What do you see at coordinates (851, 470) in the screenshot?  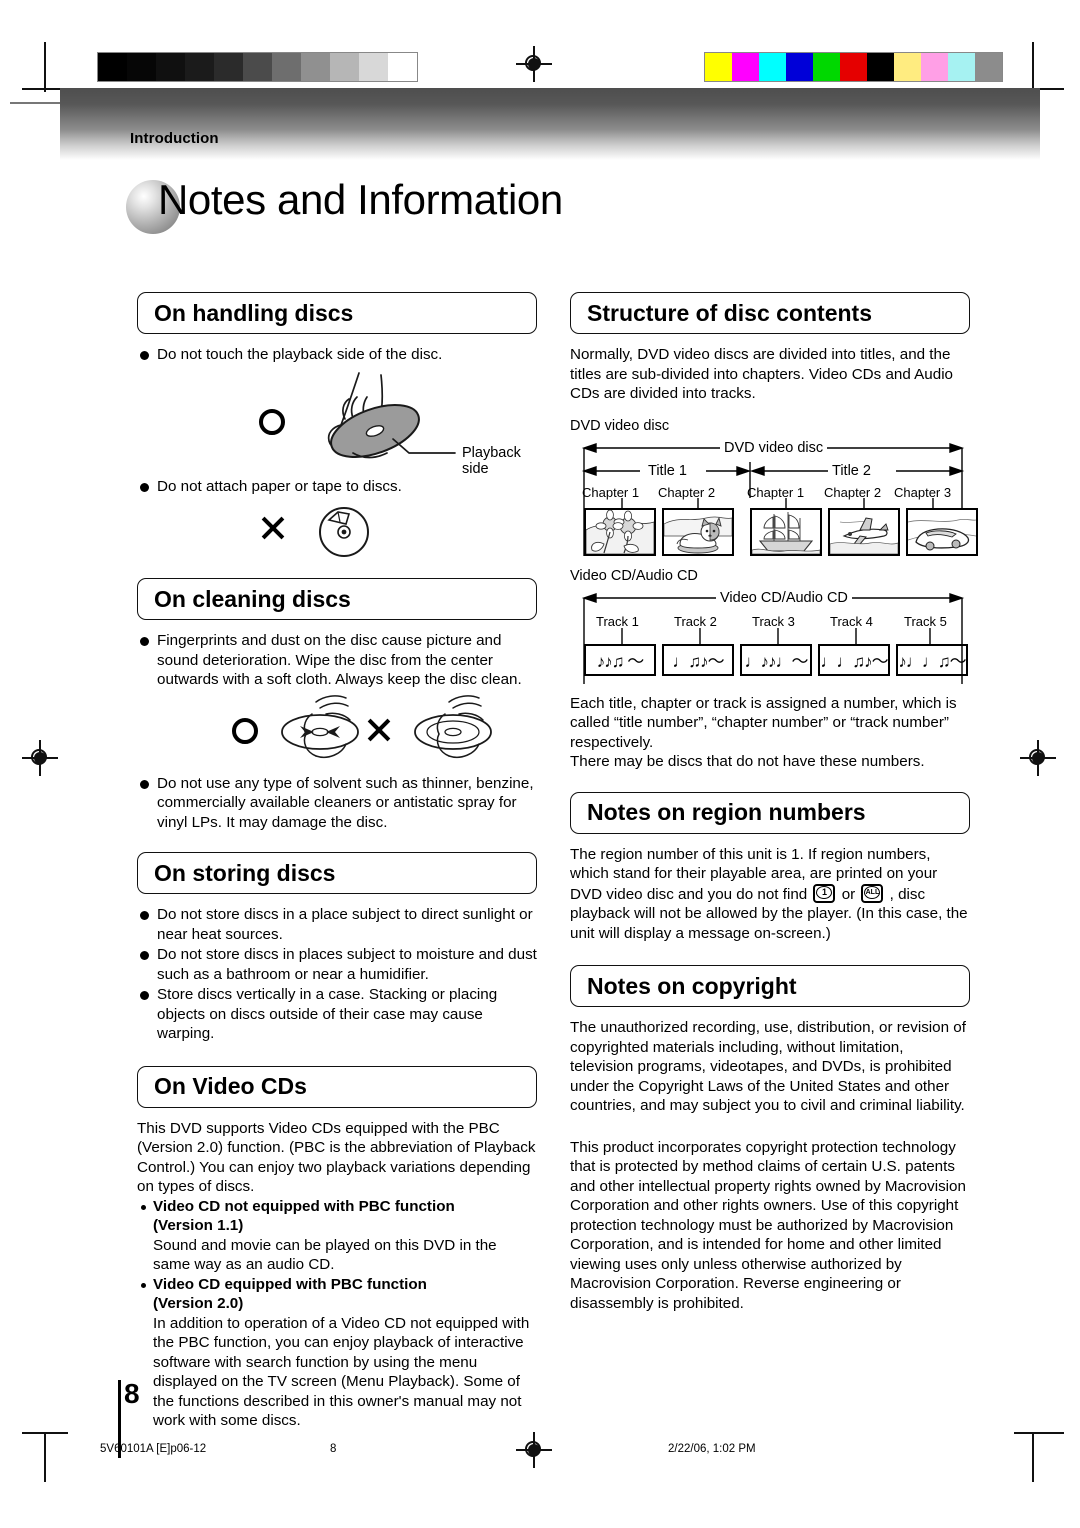 I see `dvd-title-2-label: Title 2` at bounding box center [851, 470].